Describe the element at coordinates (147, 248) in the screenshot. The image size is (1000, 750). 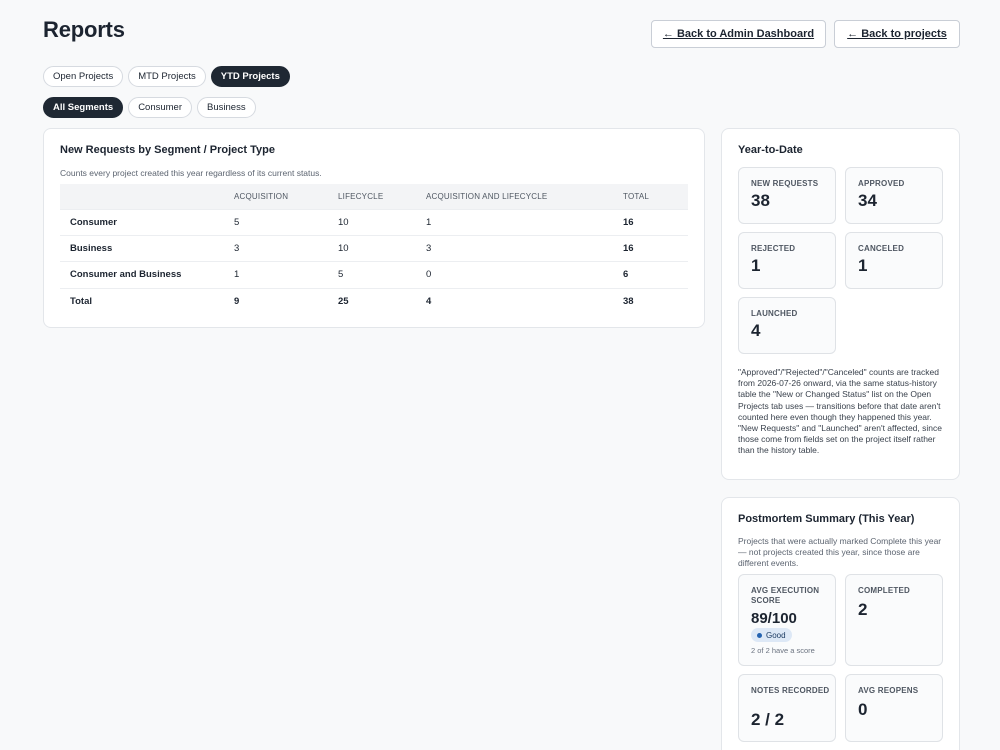
I see `row-label: Business` at that location.